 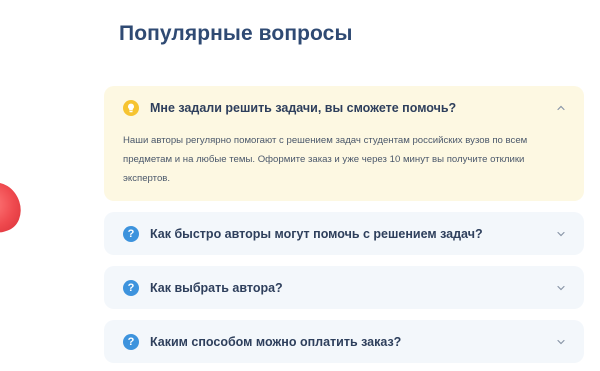 I want to click on faq-question-3: ? Как выбрать автора?, so click(x=344, y=287).